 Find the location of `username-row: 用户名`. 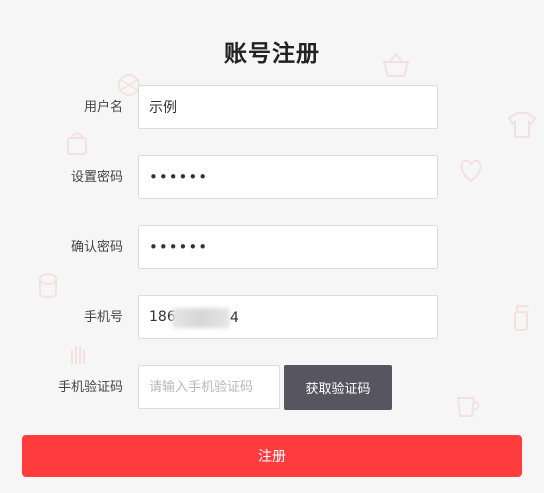

username-row: 用户名 is located at coordinates (272, 108).